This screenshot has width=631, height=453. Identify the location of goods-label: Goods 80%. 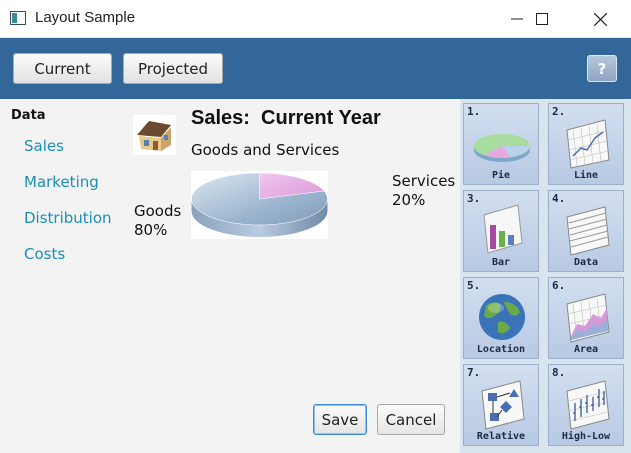
(157, 221).